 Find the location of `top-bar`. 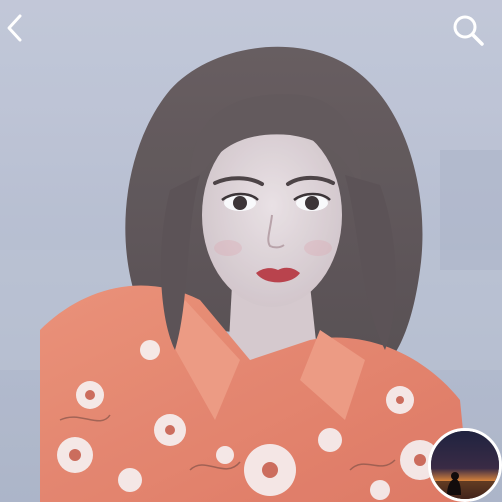

top-bar is located at coordinates (251, 30).